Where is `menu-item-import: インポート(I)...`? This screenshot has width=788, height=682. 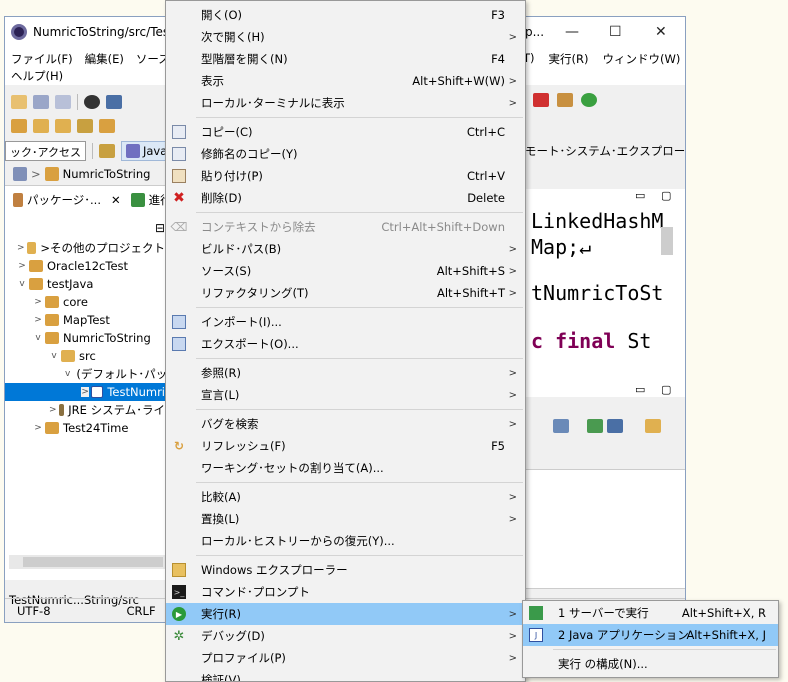 menu-item-import: インポート(I)... is located at coordinates (345, 322).